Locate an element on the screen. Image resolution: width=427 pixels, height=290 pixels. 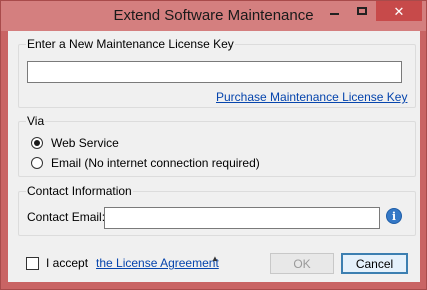
contact-group-legend: Contact Information is located at coordinates (79, 191).